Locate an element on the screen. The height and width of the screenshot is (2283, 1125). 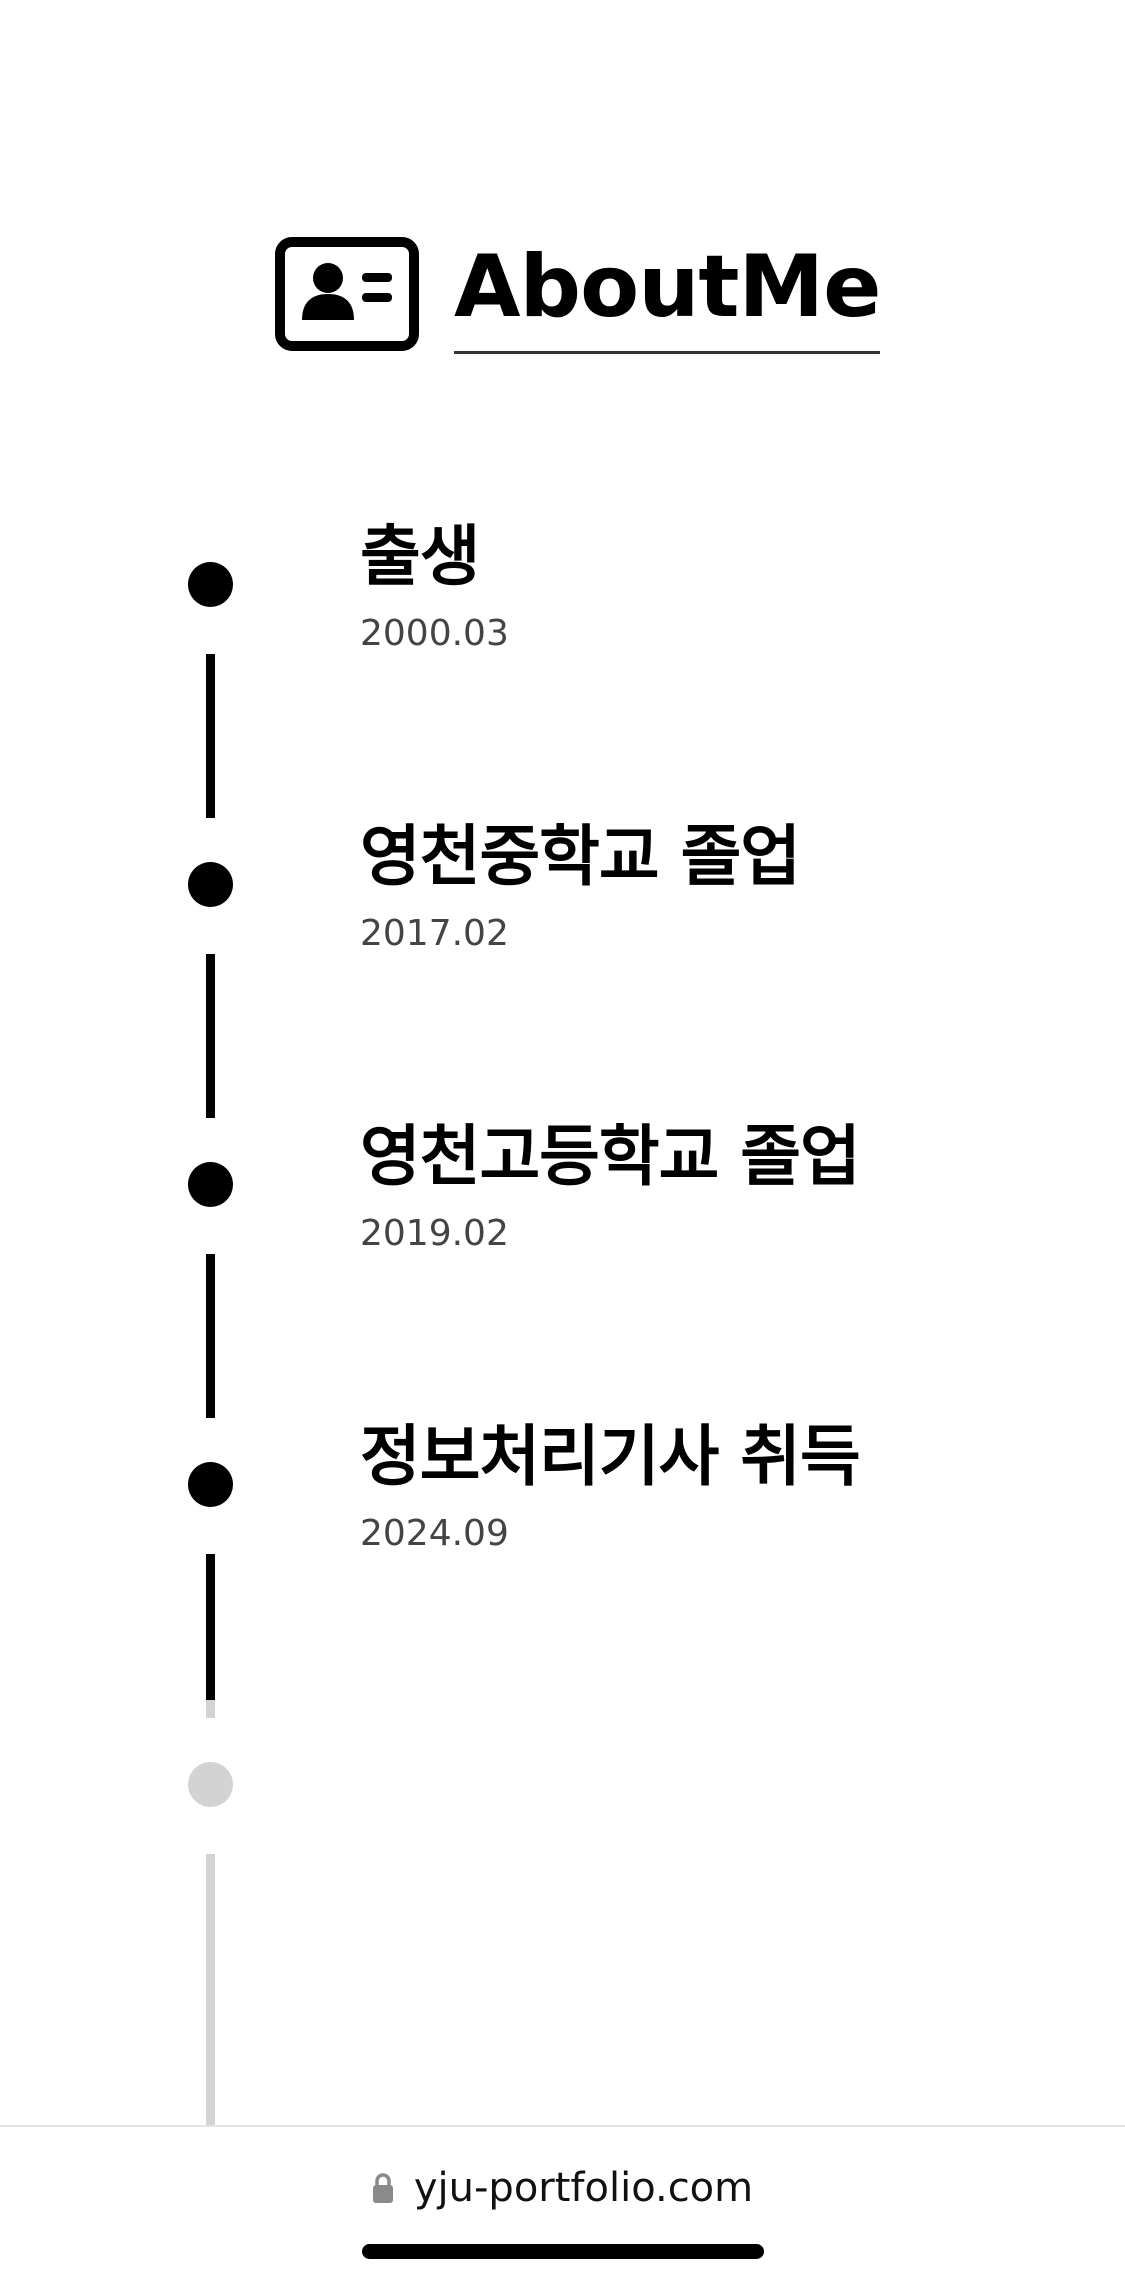
timeline-item-title: 출생 is located at coordinates (420, 556).